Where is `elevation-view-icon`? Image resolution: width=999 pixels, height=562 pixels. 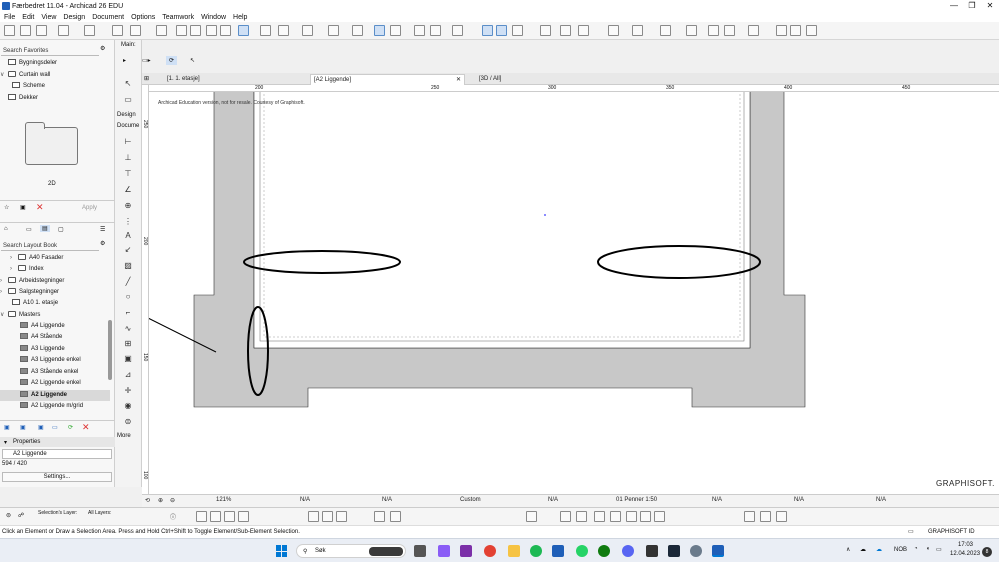
elevation-view-icon is located at coordinates (229, 516).